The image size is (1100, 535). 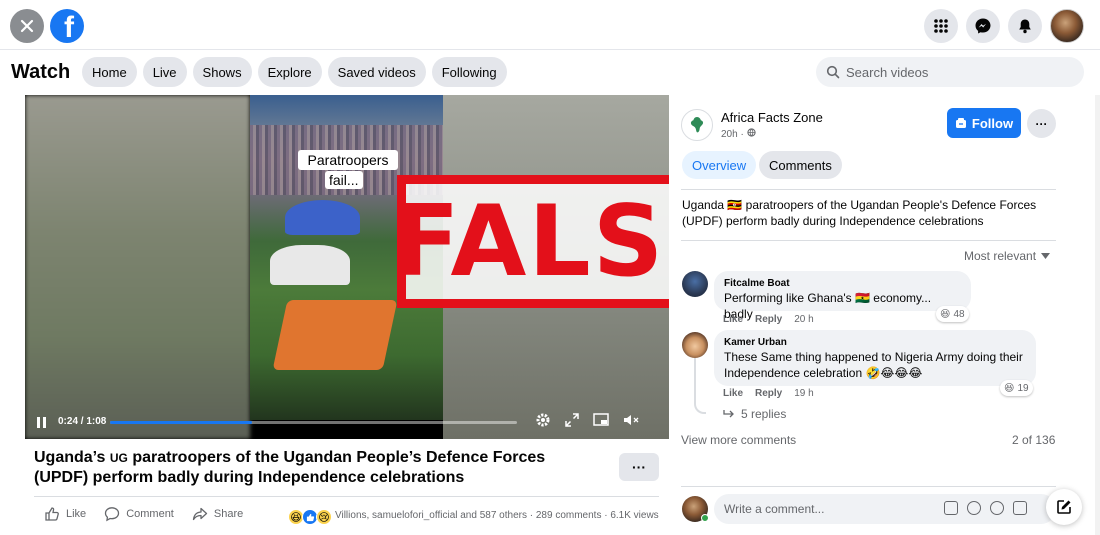 I want to click on messenger-icon, so click(x=983, y=26).